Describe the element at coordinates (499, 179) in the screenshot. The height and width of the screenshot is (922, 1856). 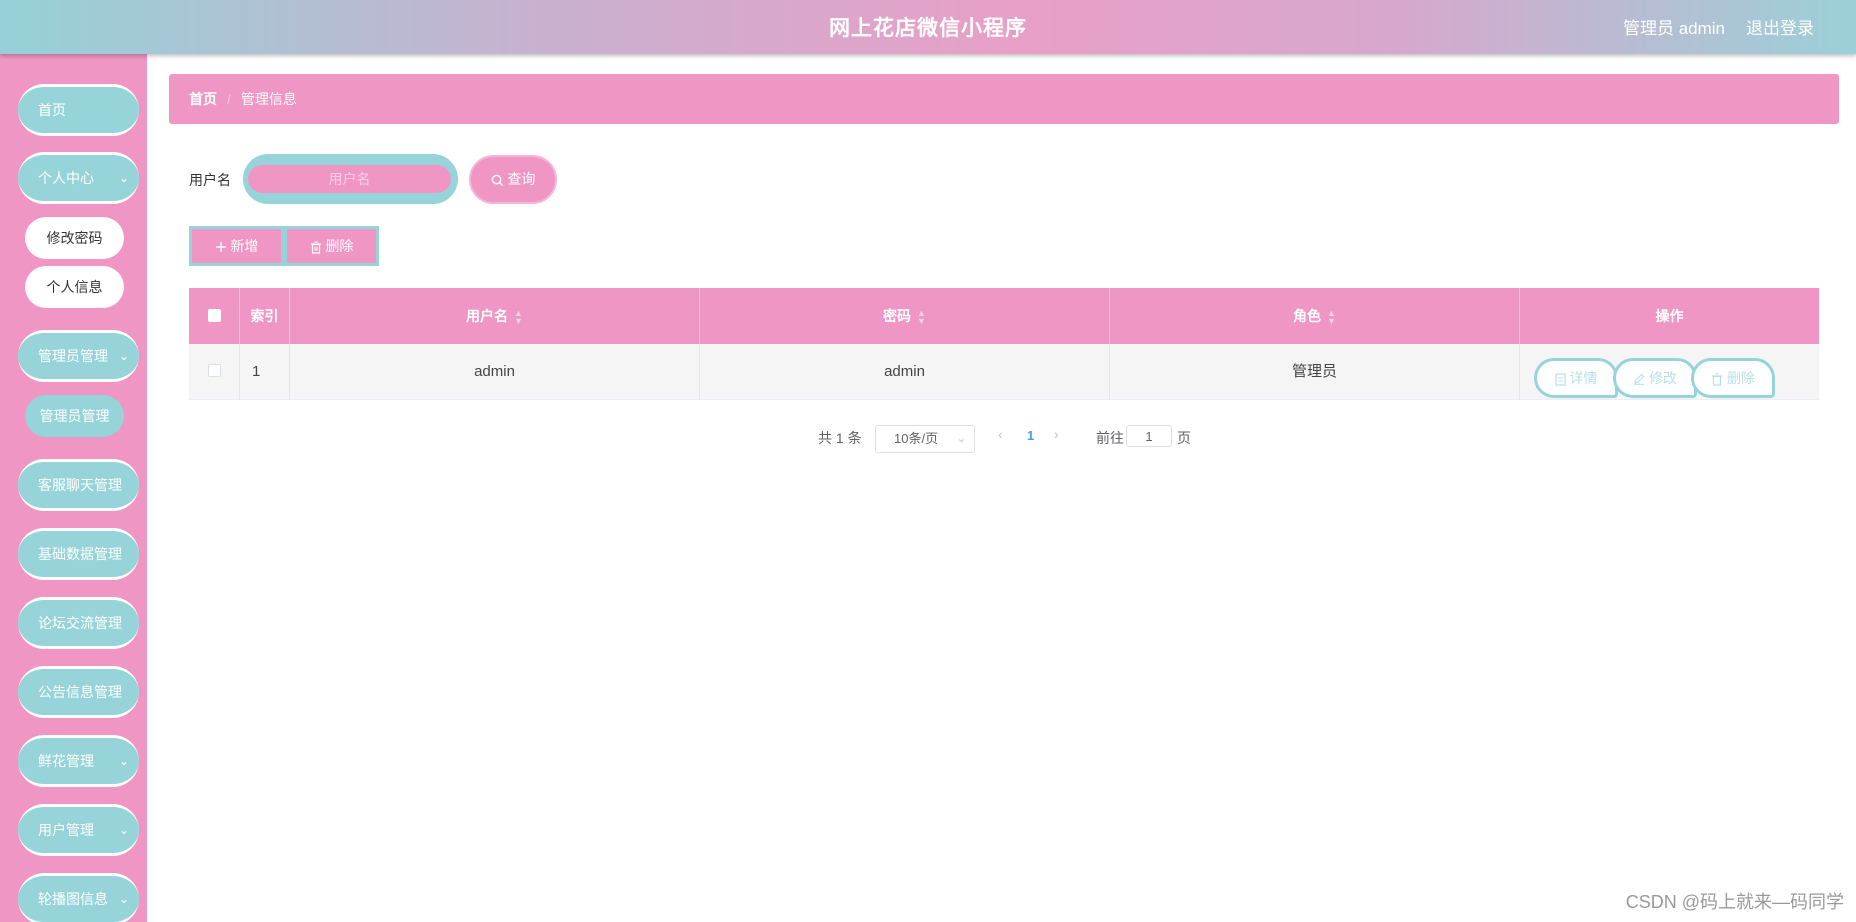
I see `search-icon` at that location.